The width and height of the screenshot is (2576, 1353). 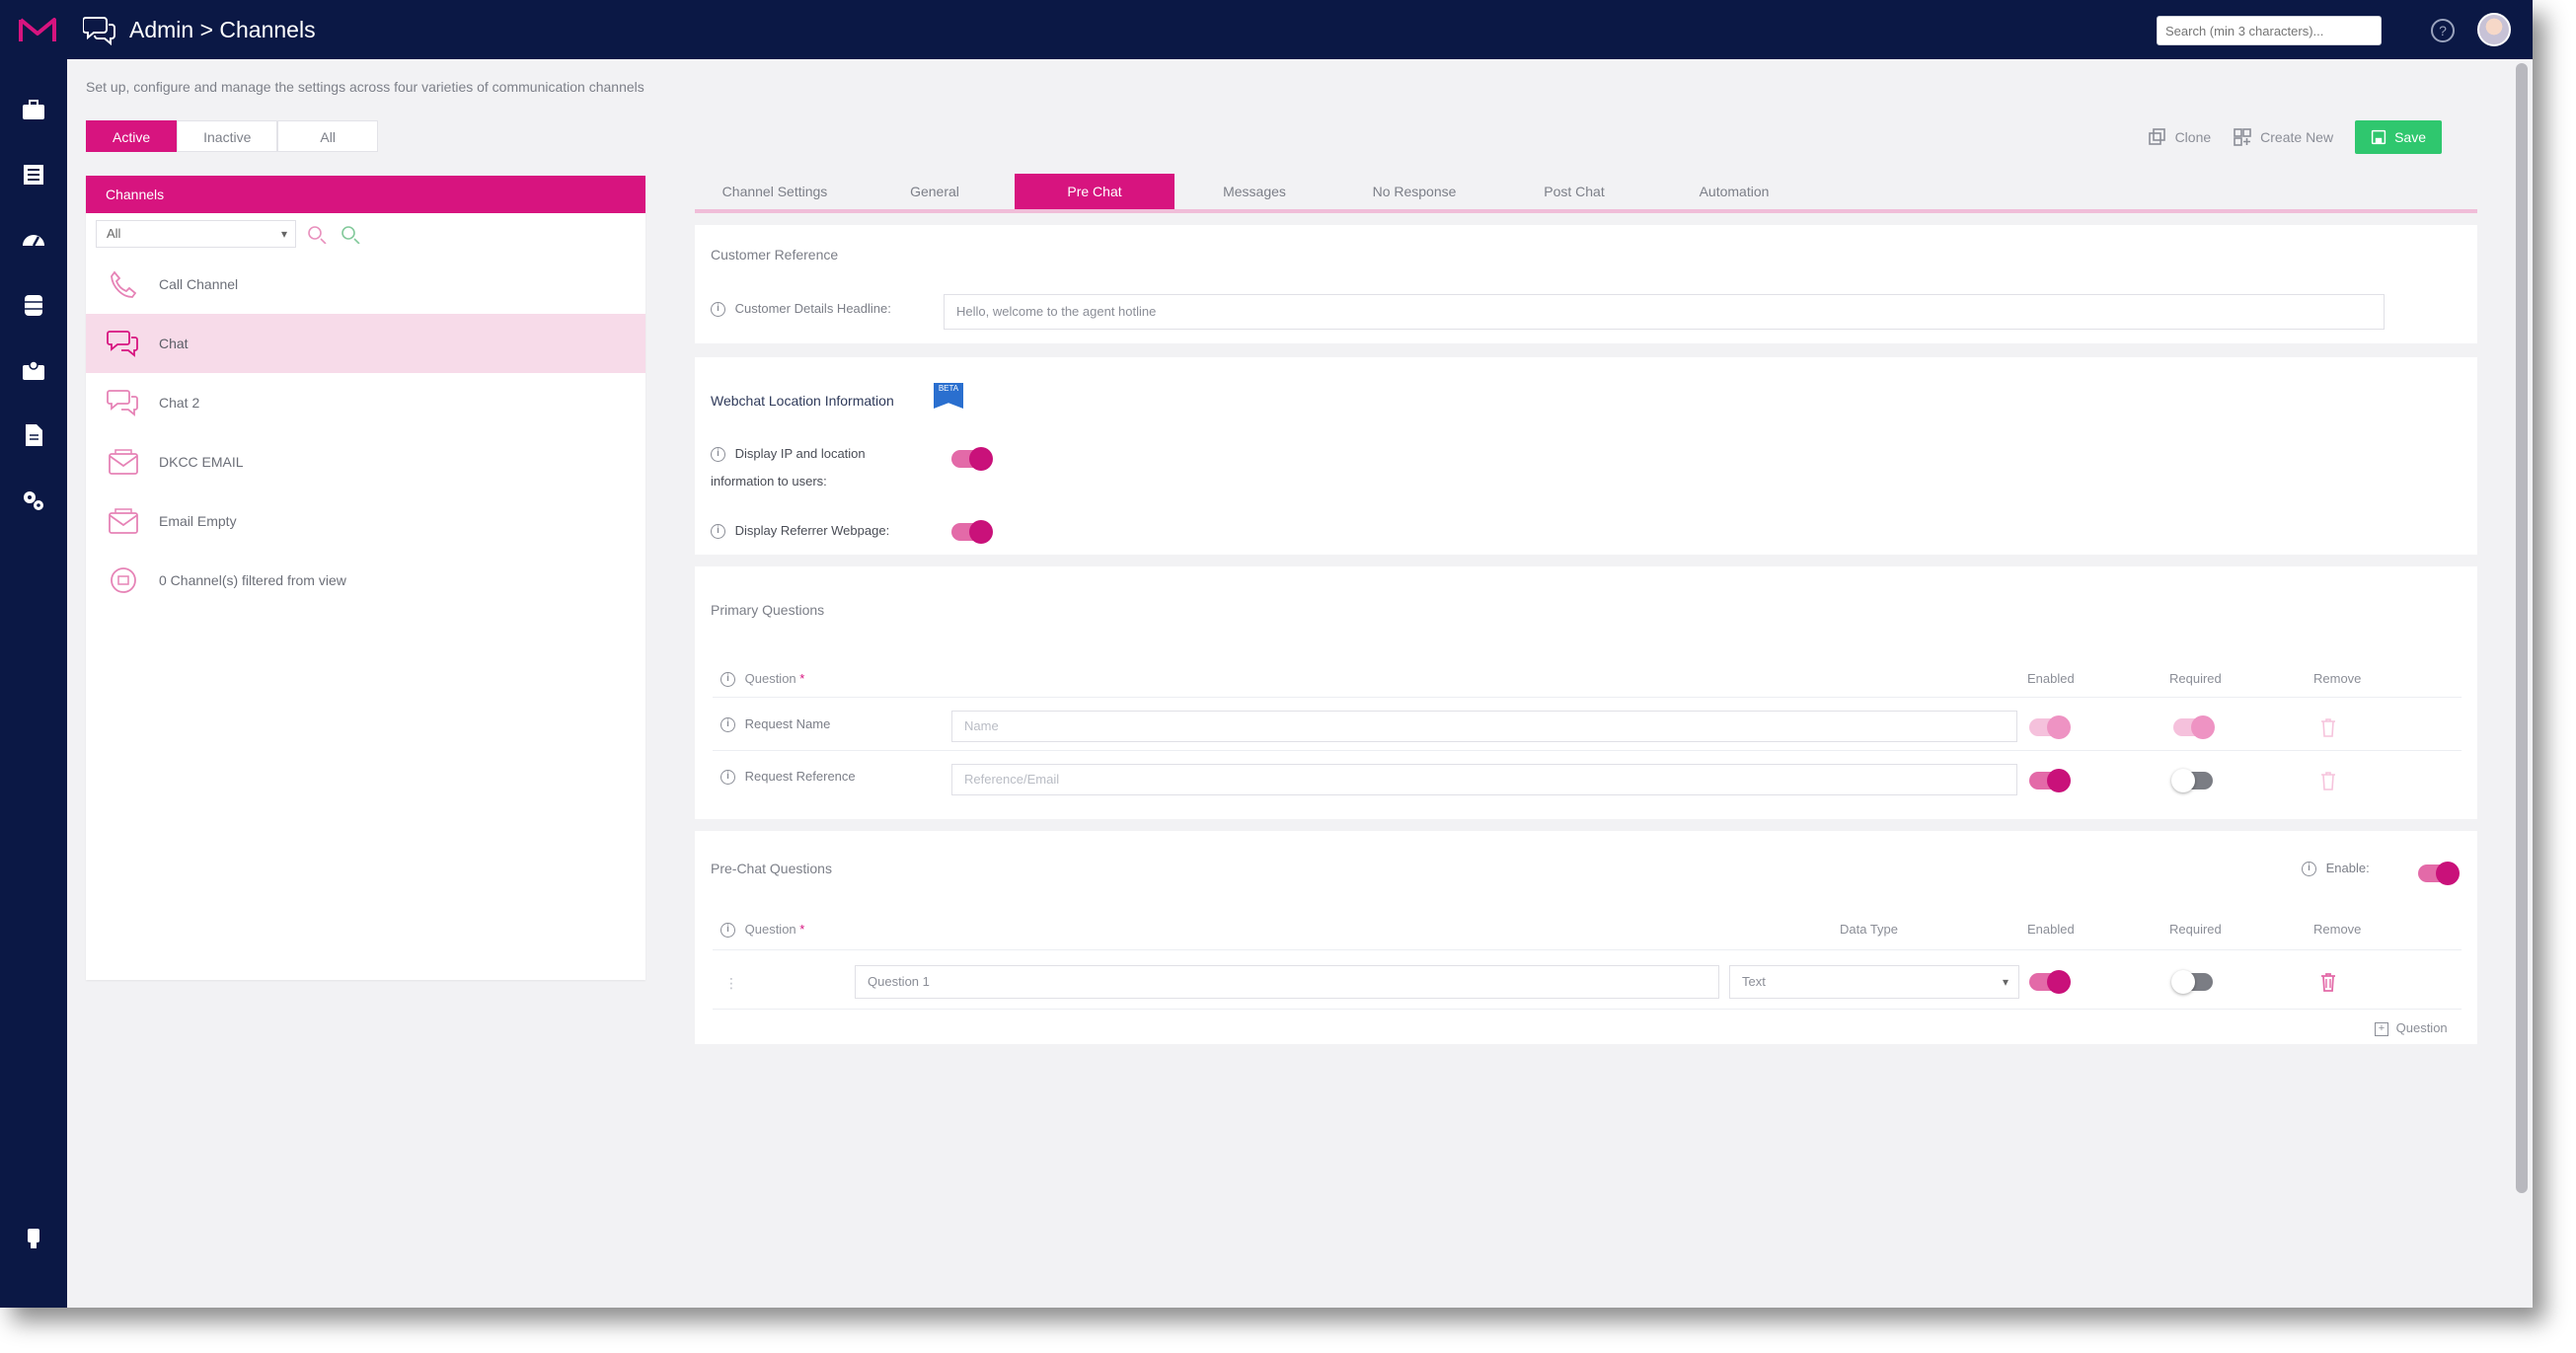 I want to click on status-filter-group: Active Inactive All, so click(x=232, y=136).